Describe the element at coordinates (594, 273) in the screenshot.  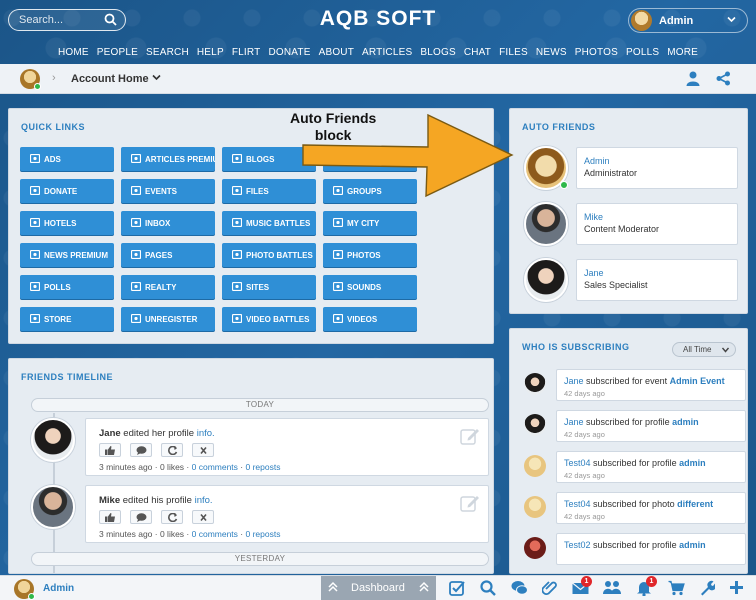
I see `friend-name: Jane` at that location.